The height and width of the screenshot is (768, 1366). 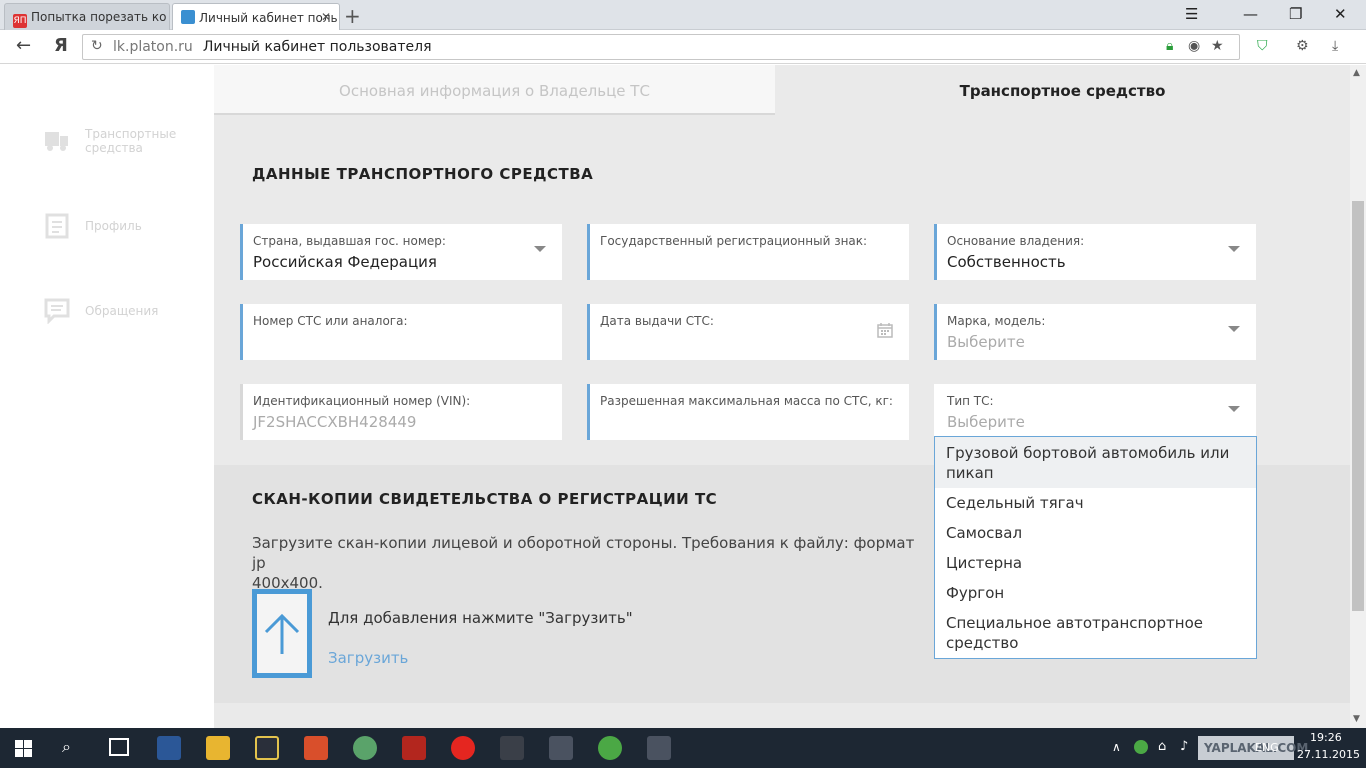 What do you see at coordinates (119, 747) in the screenshot?
I see `task-view-icon` at bounding box center [119, 747].